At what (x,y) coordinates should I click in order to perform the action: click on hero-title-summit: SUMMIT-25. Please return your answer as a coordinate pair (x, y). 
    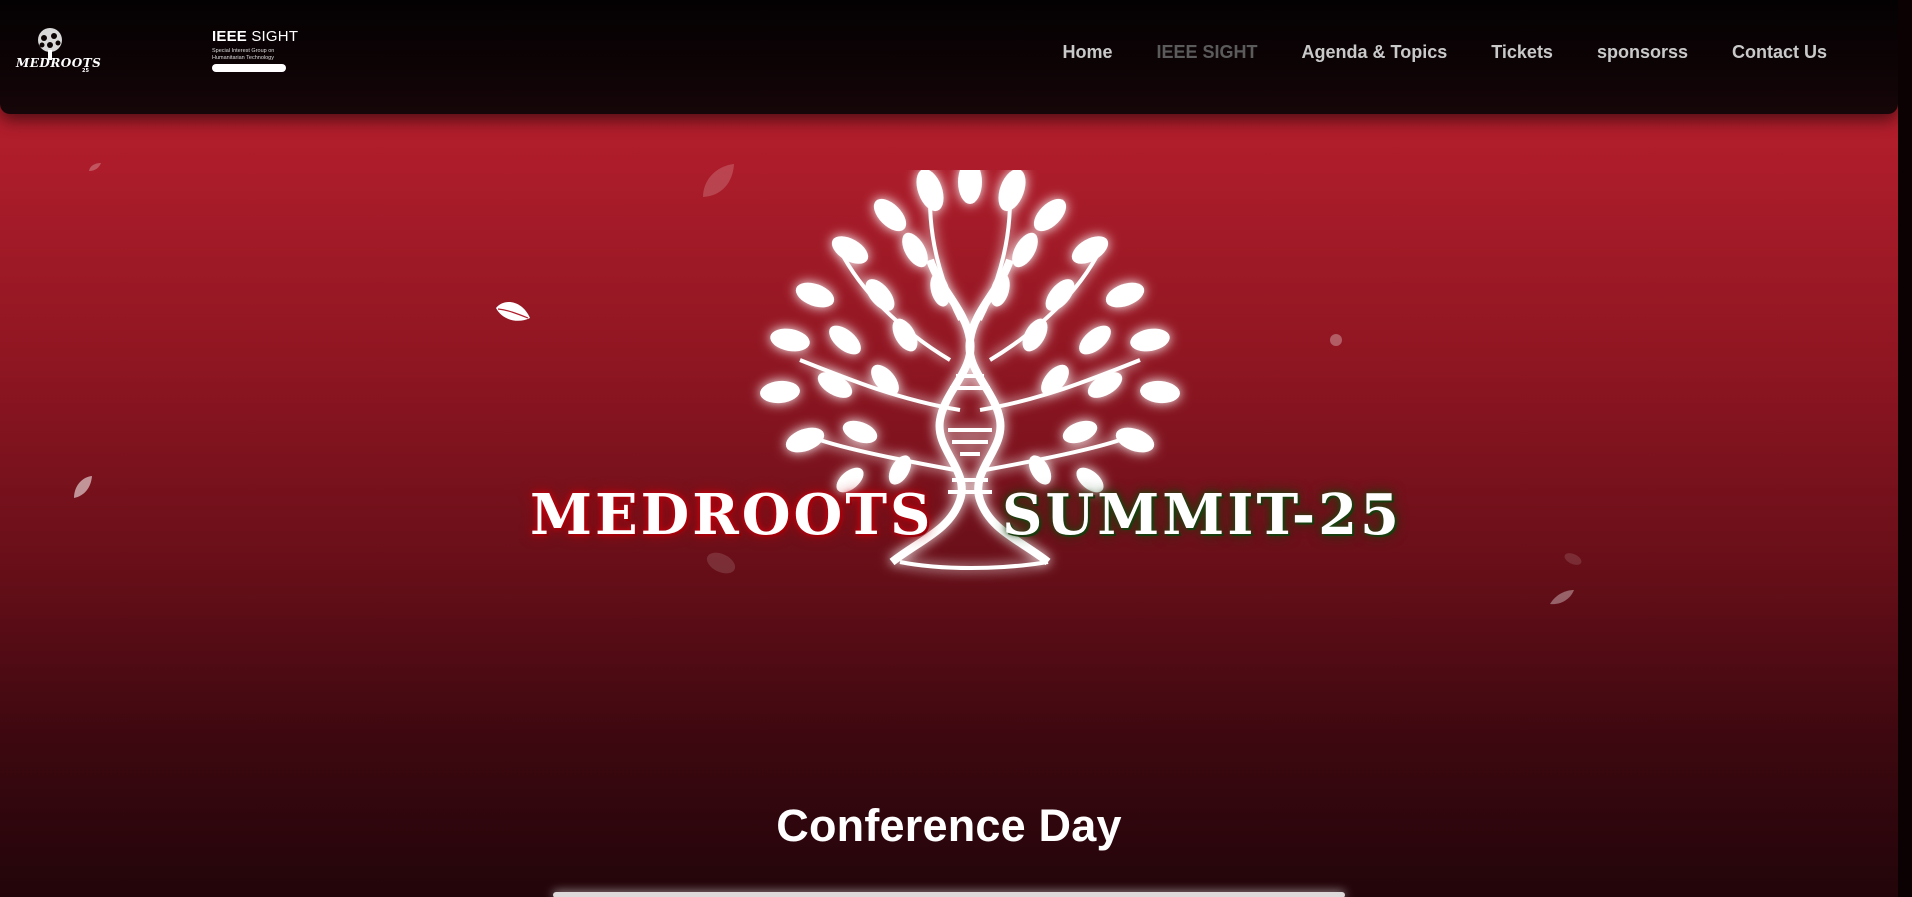
    Looking at the image, I should click on (1202, 515).